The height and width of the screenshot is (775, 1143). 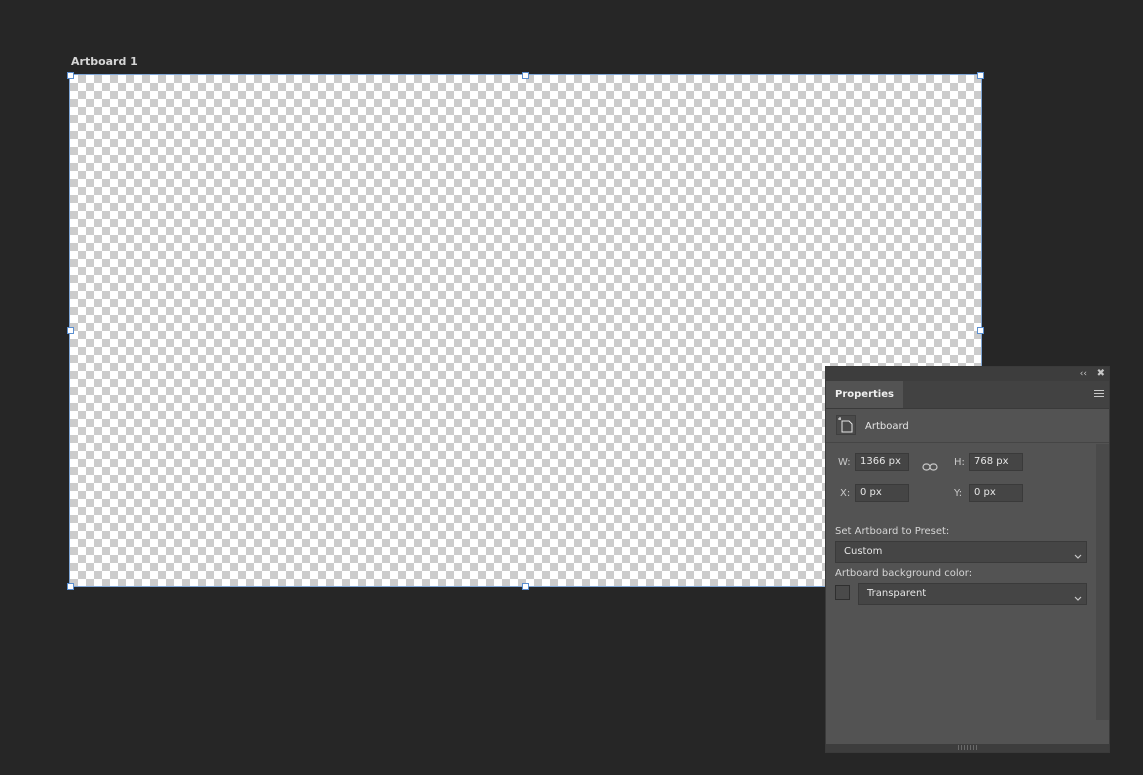 I want to click on handle-middle-left, so click(x=70, y=330).